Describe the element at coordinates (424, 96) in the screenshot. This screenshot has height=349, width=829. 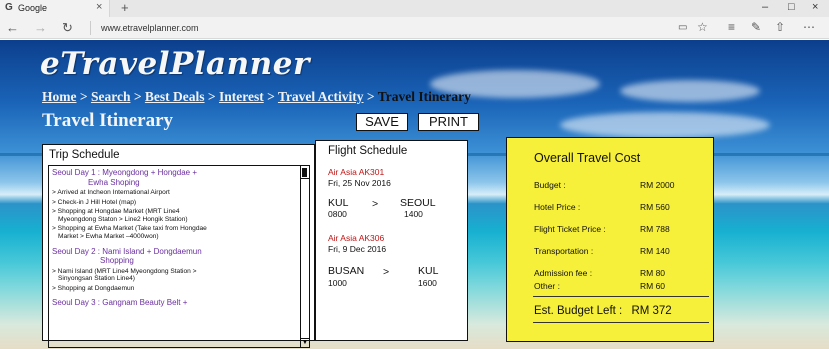
I see `breadcrumb-current: Travel Itinerary` at that location.